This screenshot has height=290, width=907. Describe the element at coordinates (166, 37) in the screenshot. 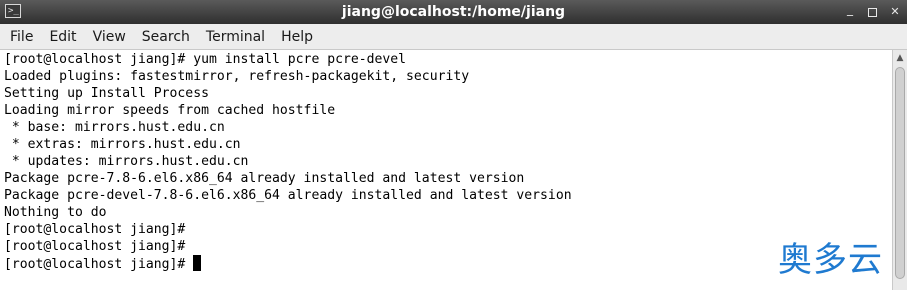

I see `menu-search: Search` at that location.